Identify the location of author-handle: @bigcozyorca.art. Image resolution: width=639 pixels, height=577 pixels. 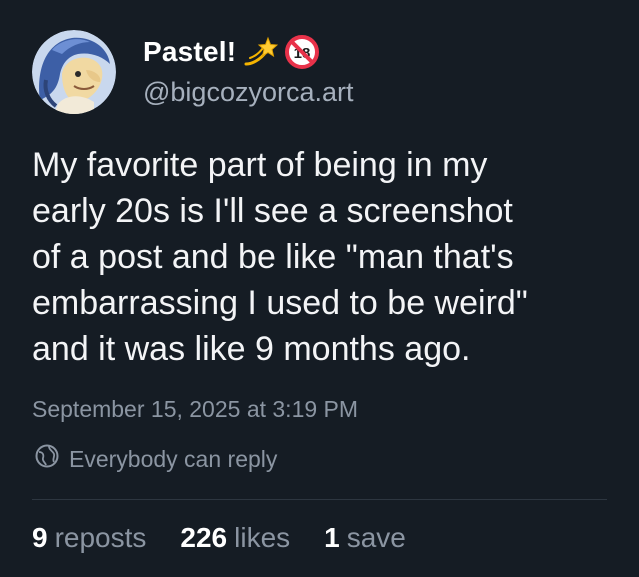
(248, 92).